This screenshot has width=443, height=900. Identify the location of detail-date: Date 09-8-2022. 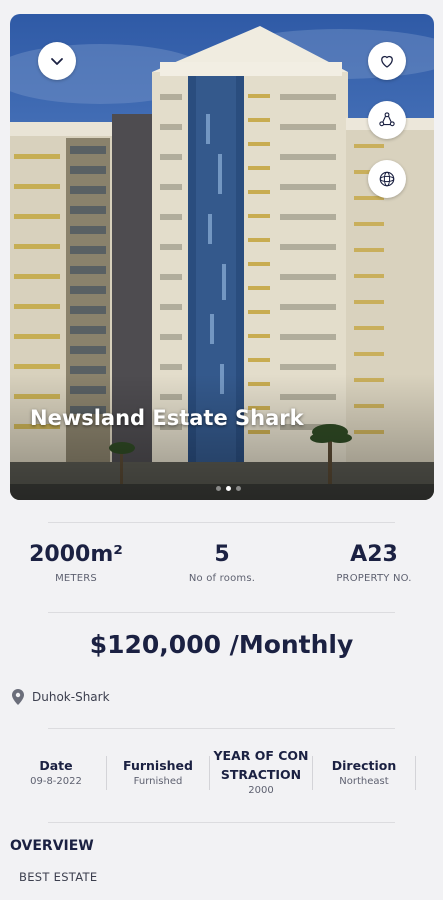
(56, 771).